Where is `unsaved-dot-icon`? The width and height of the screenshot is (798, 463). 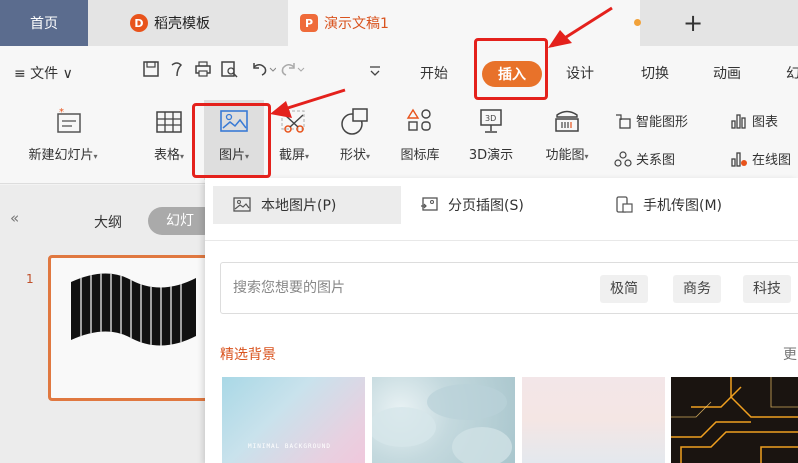 unsaved-dot-icon is located at coordinates (637, 22).